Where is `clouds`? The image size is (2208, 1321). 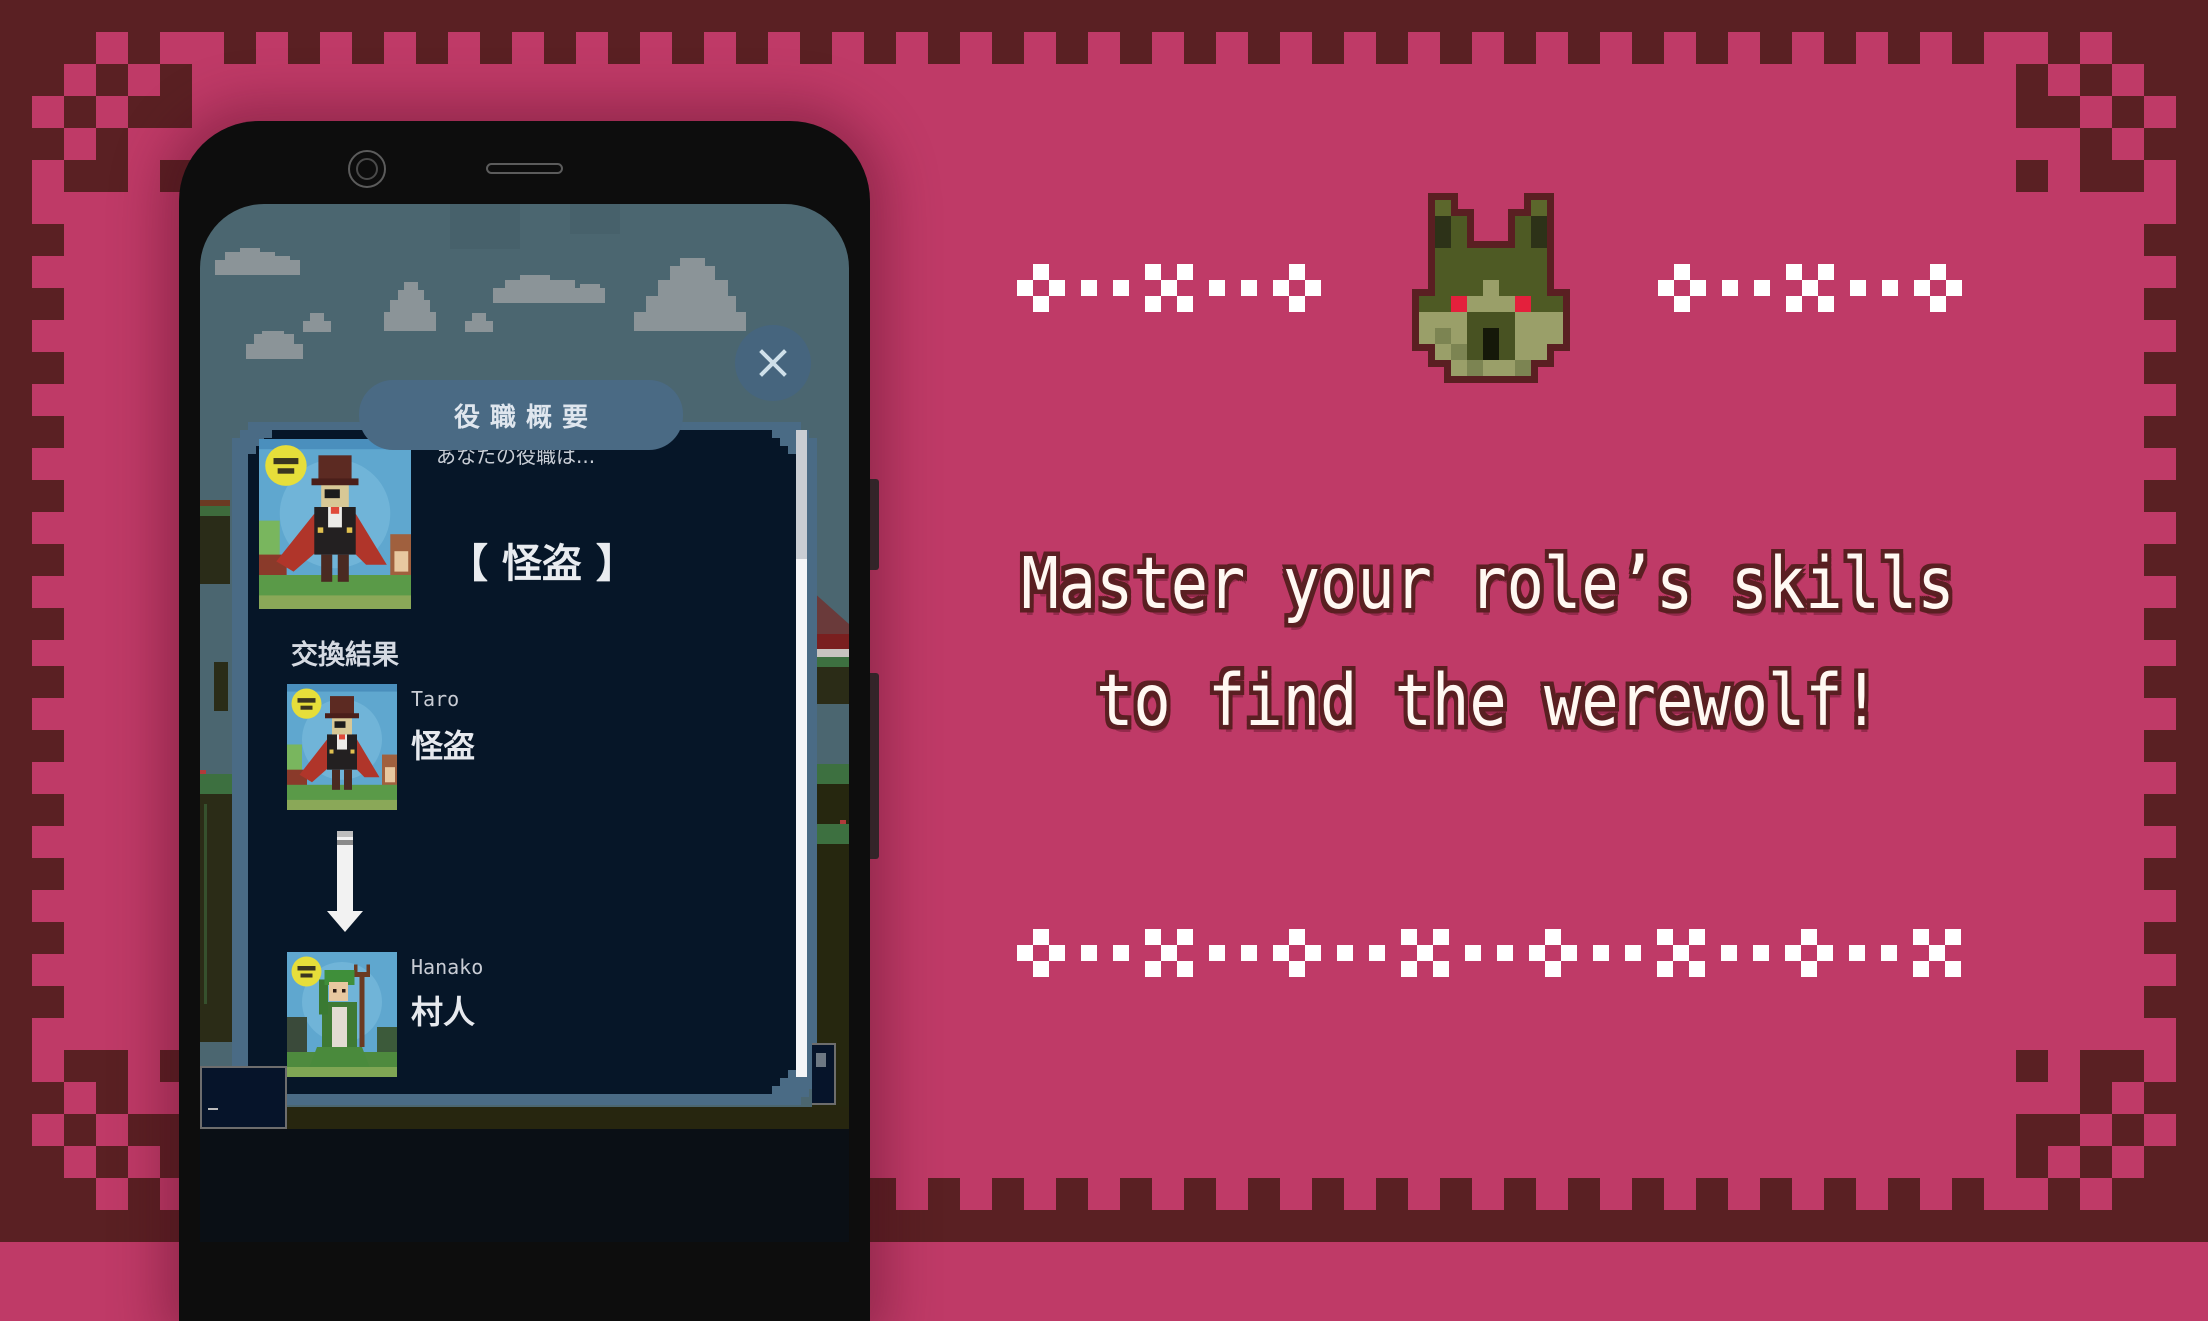
clouds is located at coordinates (480, 303).